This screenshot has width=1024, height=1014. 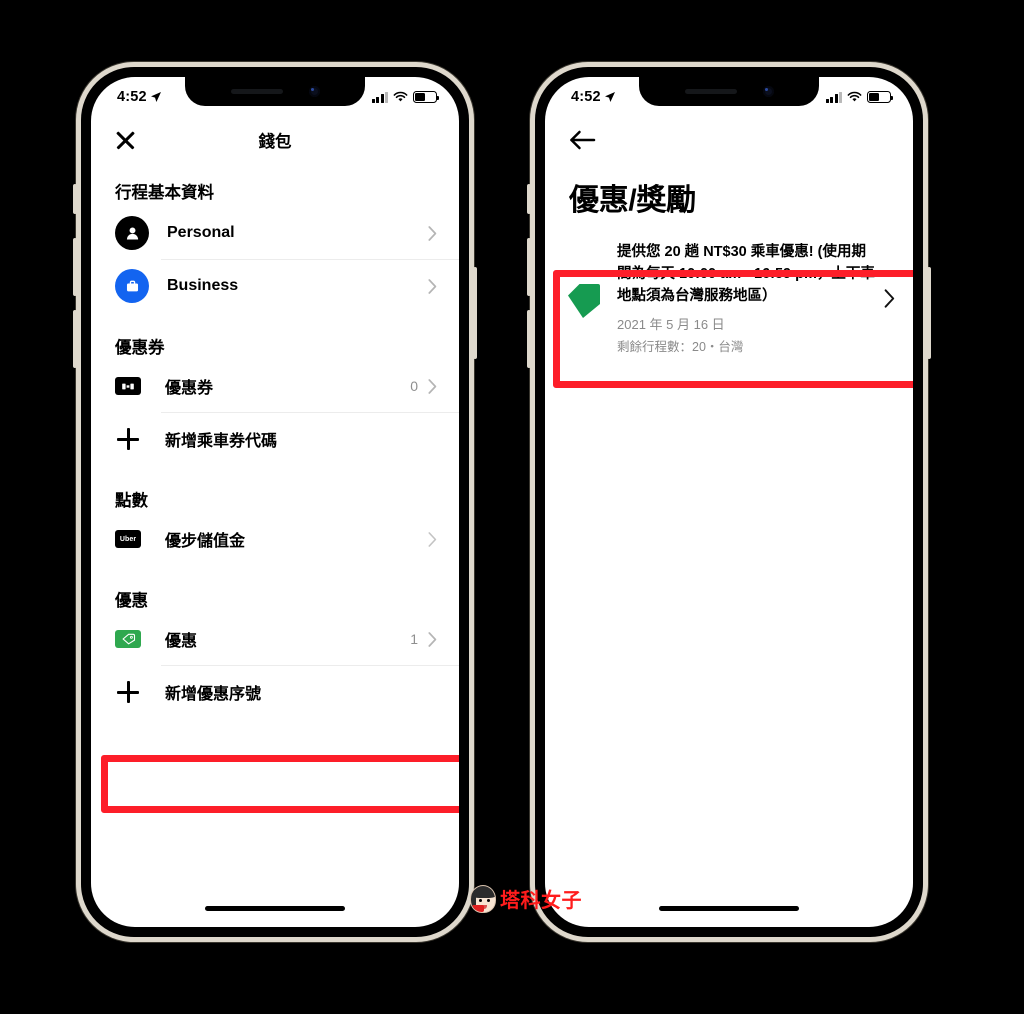 What do you see at coordinates (275, 286) in the screenshot?
I see `list-item-business: Business` at bounding box center [275, 286].